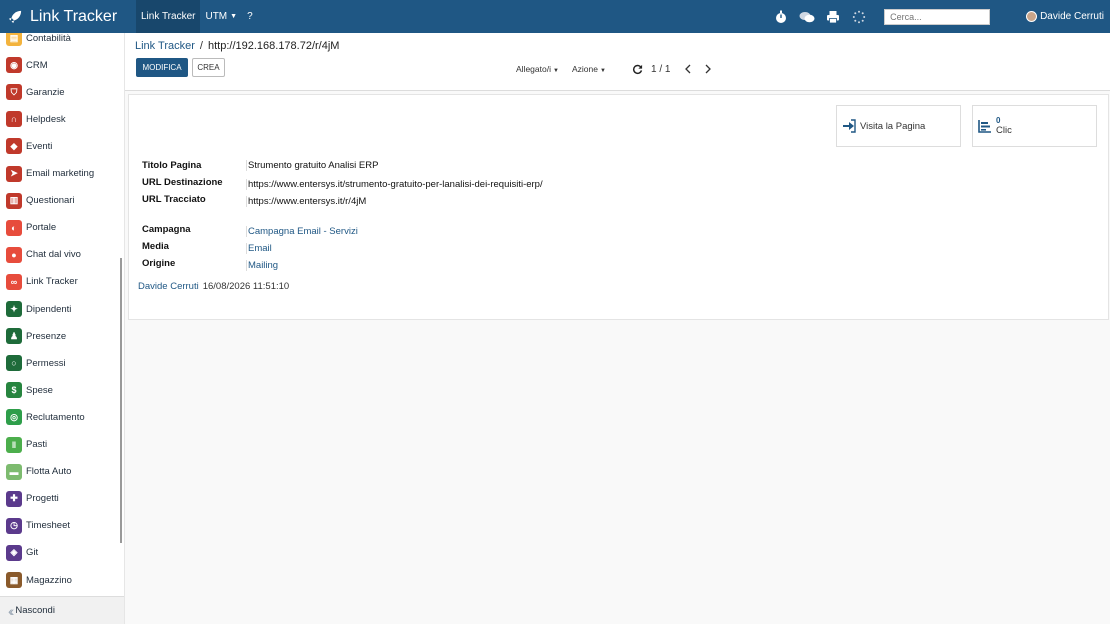  Describe the element at coordinates (1072, 16) in the screenshot. I see `user-name: Davide Cerruti` at that location.